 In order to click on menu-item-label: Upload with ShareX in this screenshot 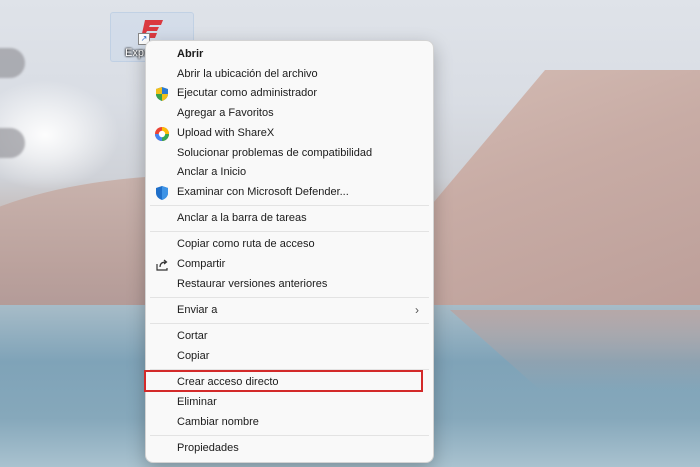, I will do `click(226, 133)`.